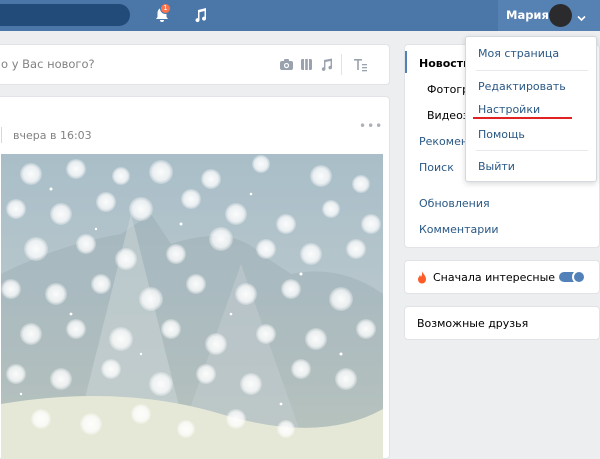 Image resolution: width=600 pixels, height=459 pixels. I want to click on user-menu-button: Мария, so click(549, 15).